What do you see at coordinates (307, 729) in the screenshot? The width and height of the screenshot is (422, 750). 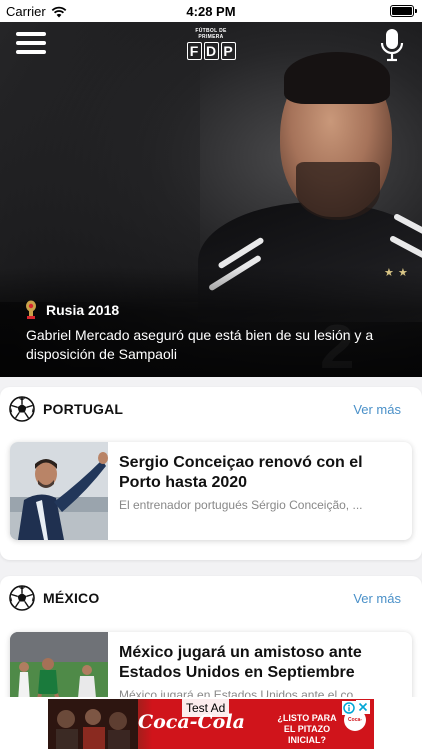 I see `ad-text: ¿LISTO PARA EL PITAZO INICIAL?` at bounding box center [307, 729].